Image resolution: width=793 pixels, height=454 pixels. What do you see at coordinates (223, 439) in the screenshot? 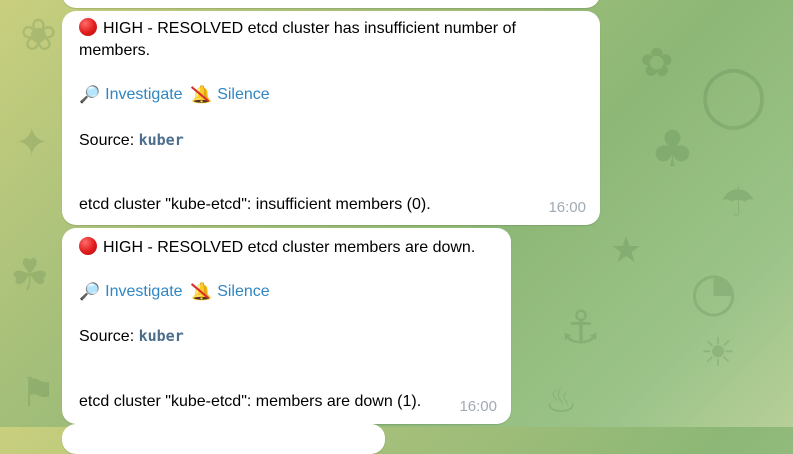
I see `message-bubble-next` at bounding box center [223, 439].